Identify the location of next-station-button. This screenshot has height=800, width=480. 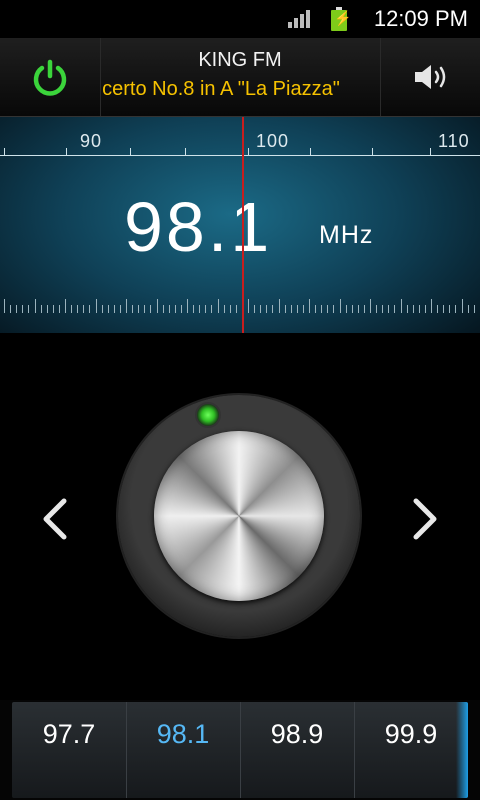
(424, 519).